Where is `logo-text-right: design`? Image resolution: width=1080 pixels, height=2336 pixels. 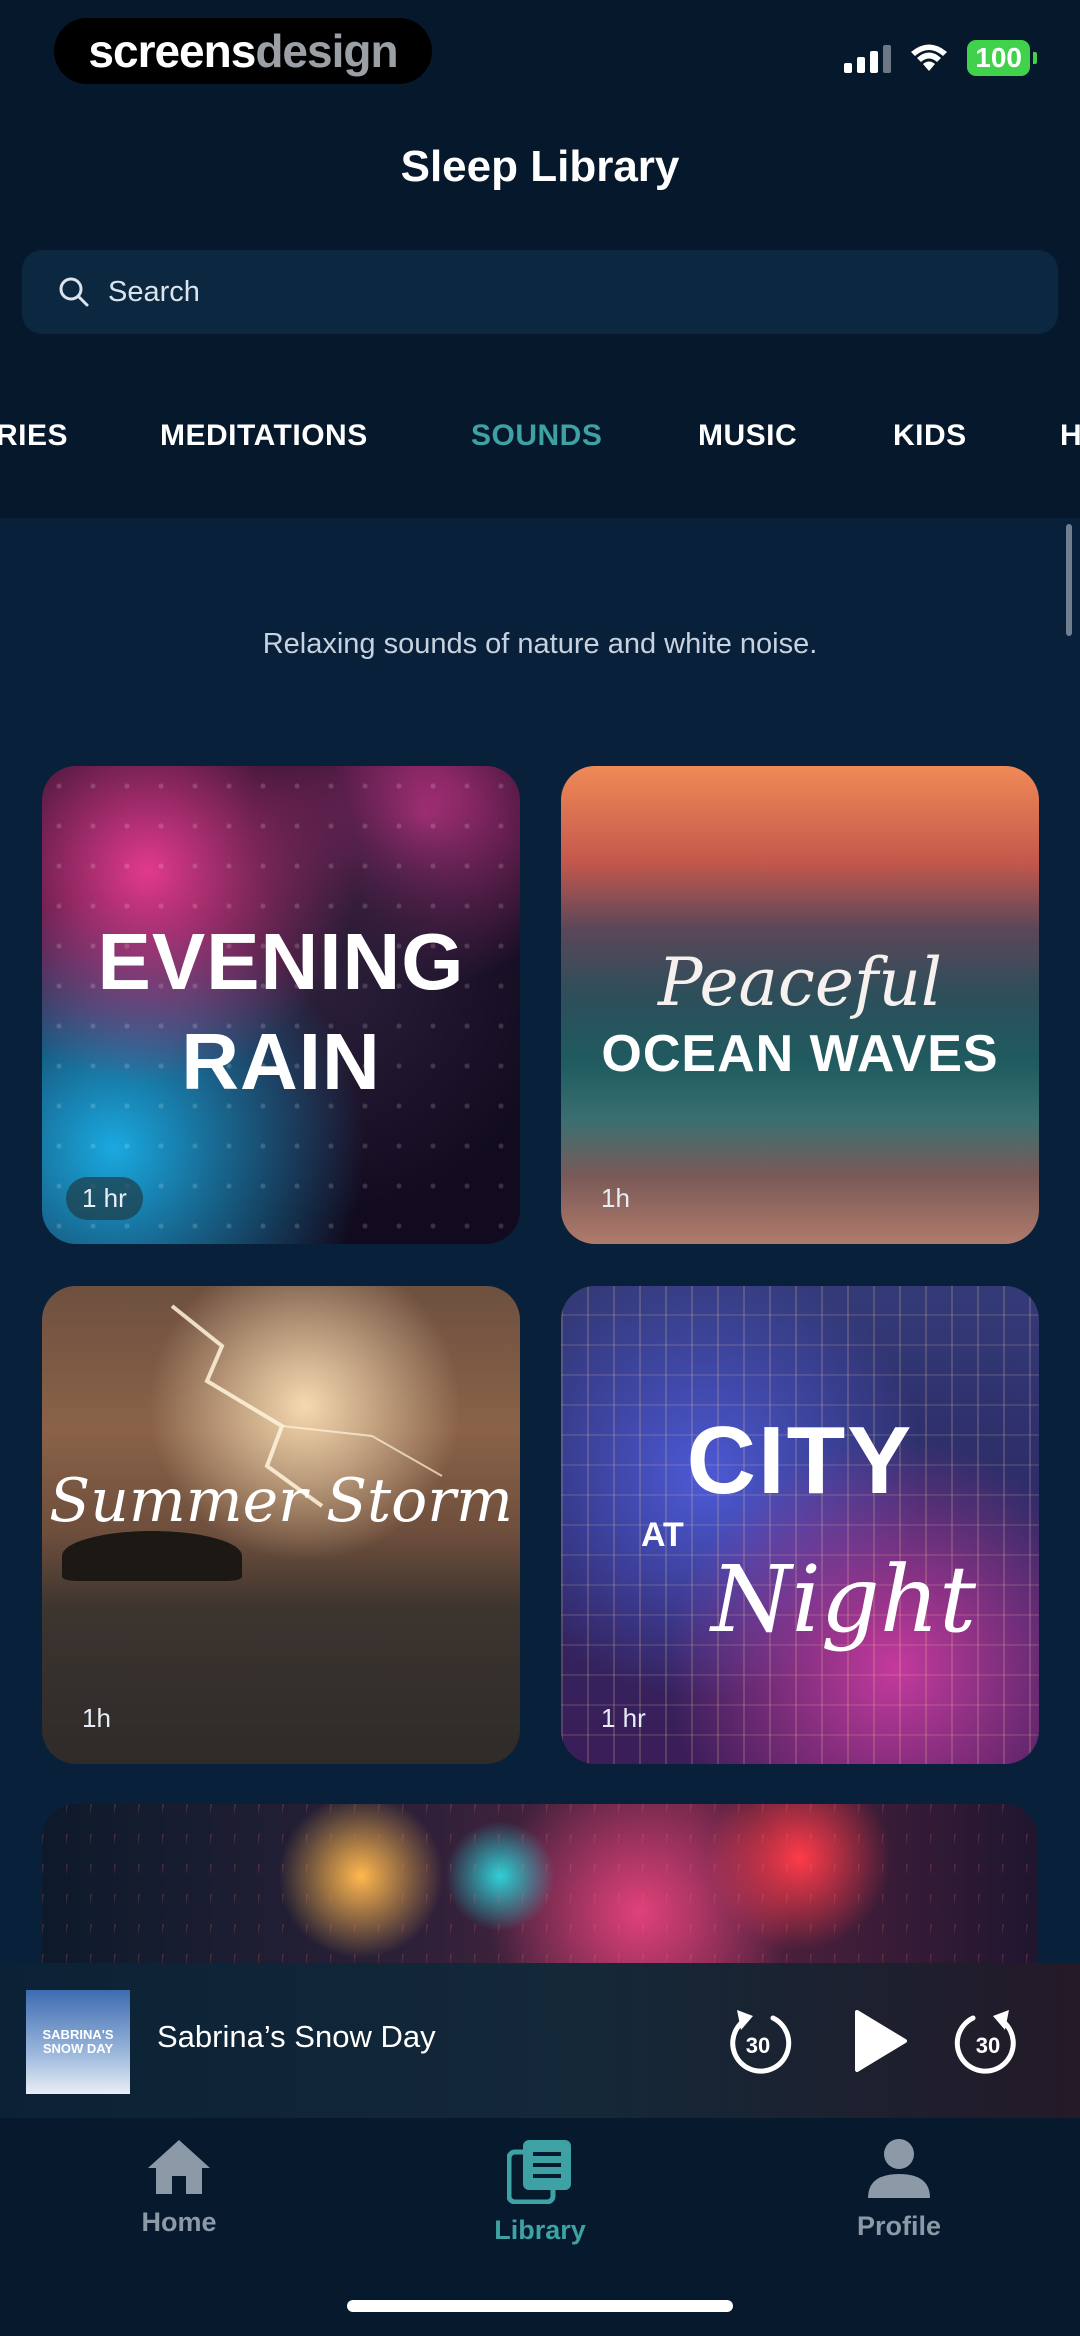
logo-text-right: design is located at coordinates (326, 51).